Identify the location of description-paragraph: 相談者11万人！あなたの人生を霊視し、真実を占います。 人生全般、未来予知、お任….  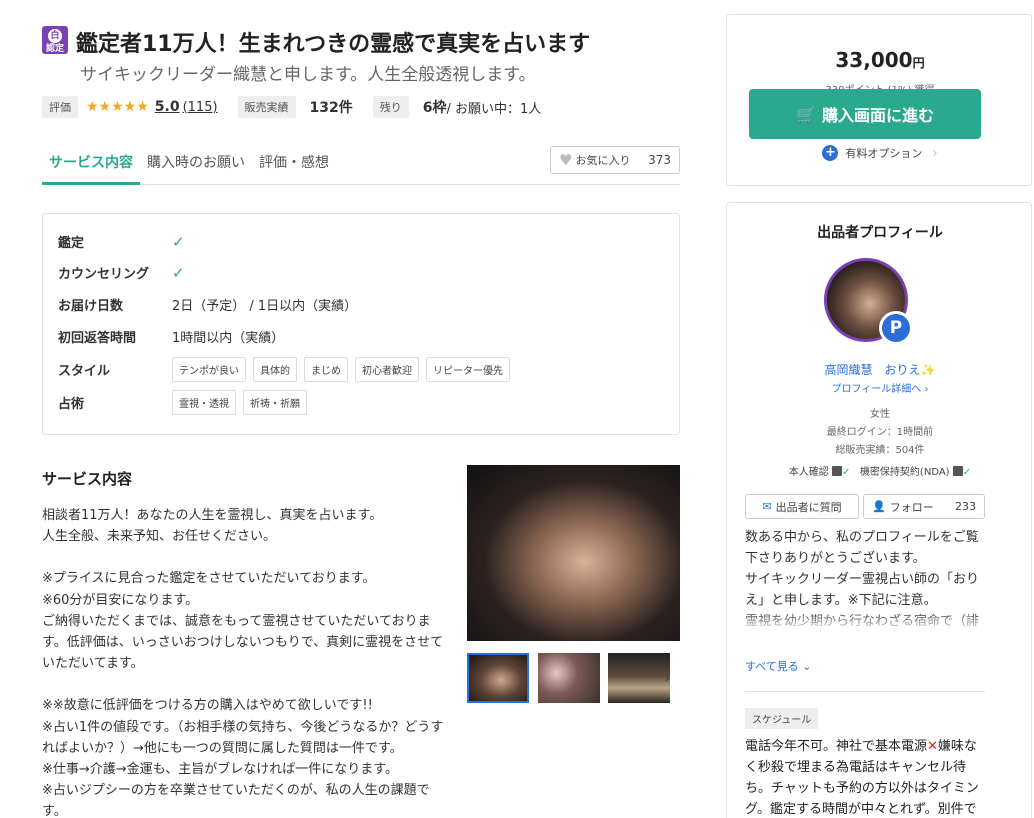
(212, 526).